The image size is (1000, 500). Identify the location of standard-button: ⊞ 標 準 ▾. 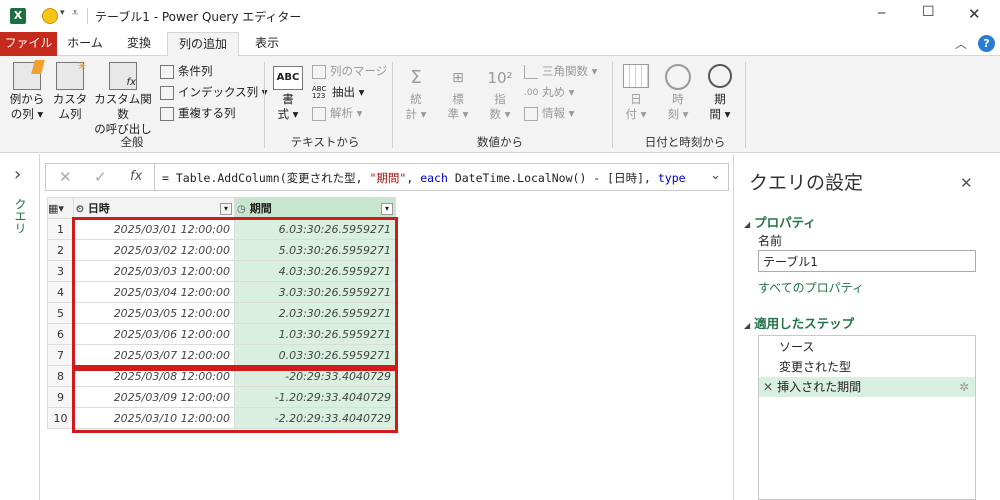
(458, 93).